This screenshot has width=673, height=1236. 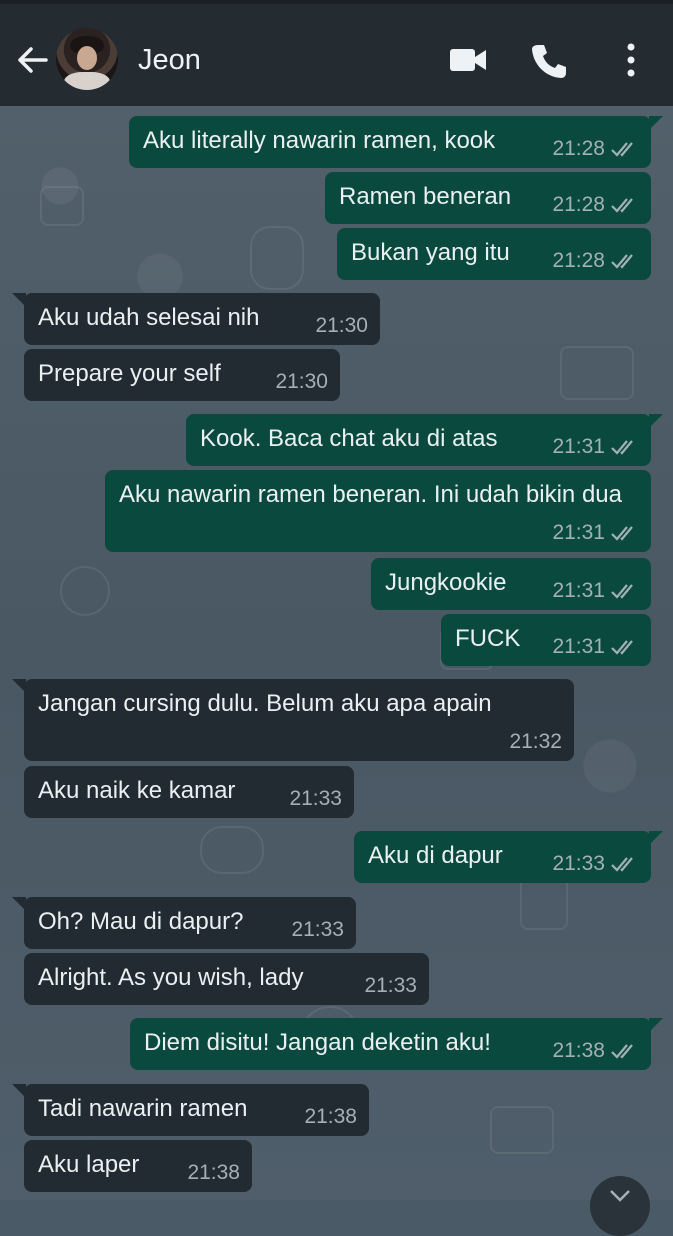 I want to click on message-text: Jangan cursing dulu. Belum aku apa apain, so click(x=265, y=703).